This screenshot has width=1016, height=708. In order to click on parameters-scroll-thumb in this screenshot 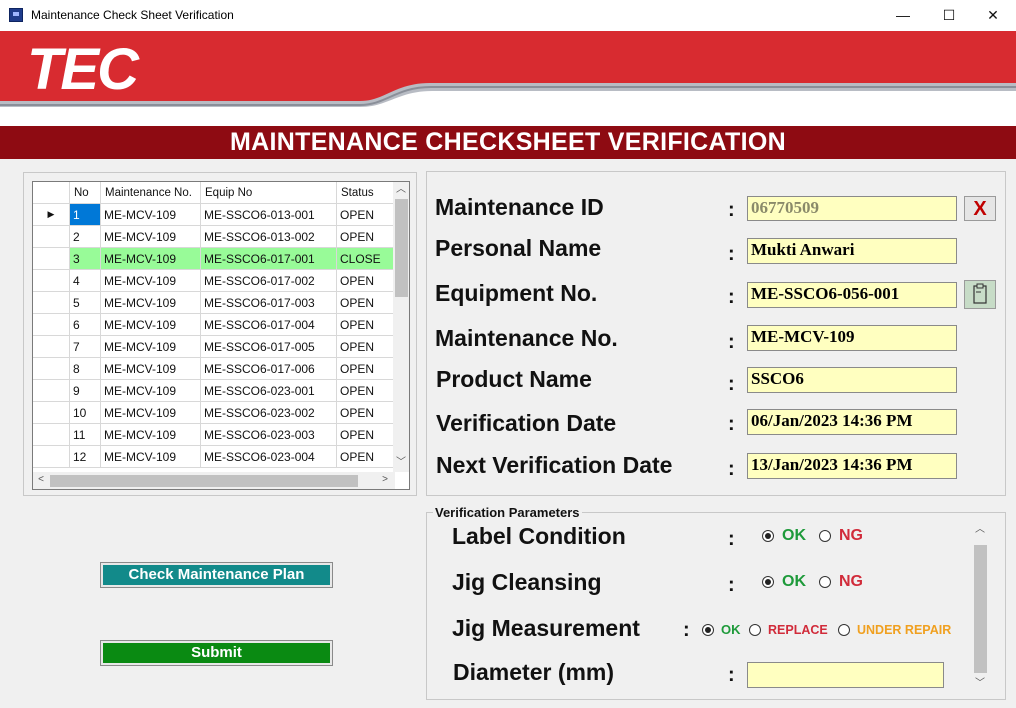, I will do `click(980, 609)`.